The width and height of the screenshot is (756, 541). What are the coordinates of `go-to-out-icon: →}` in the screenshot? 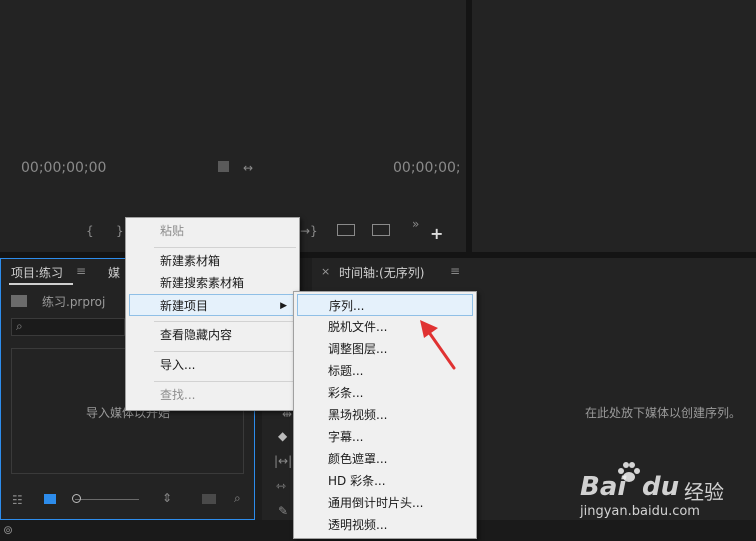 It's located at (309, 231).